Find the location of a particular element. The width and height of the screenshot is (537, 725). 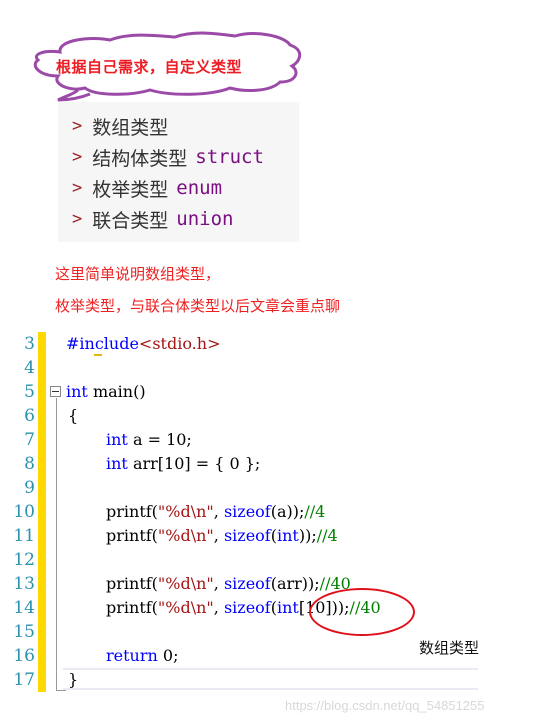

current-line-highlight is located at coordinates (270, 679).